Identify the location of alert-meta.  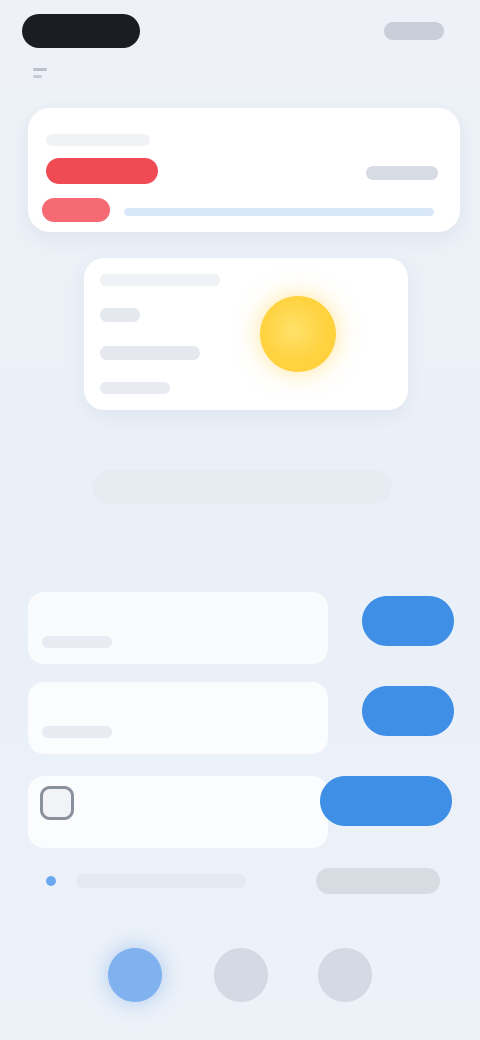
(402, 173).